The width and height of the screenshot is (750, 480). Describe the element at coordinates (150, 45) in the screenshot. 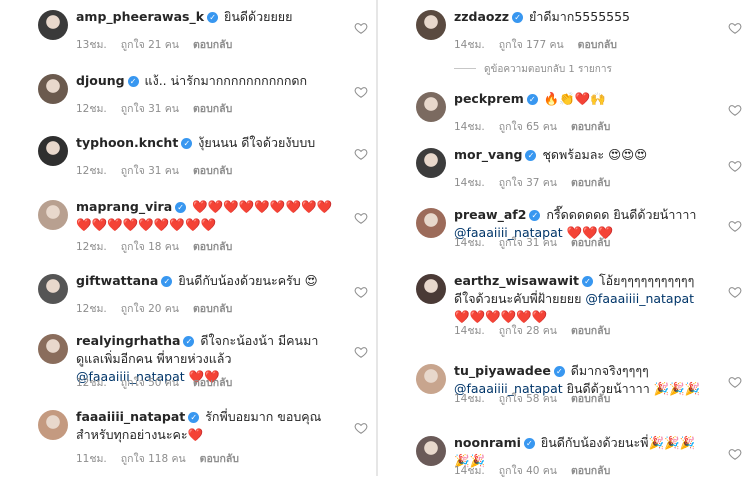

I see `likes-count: ถูกใจ 21 คน` at that location.